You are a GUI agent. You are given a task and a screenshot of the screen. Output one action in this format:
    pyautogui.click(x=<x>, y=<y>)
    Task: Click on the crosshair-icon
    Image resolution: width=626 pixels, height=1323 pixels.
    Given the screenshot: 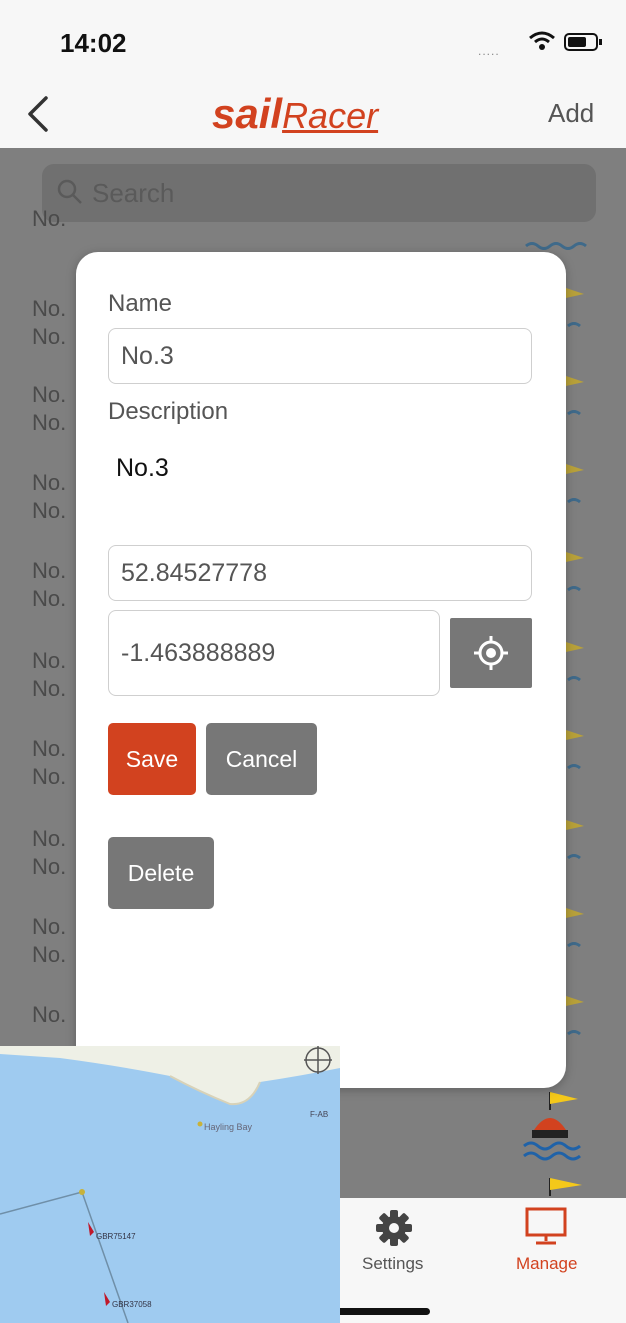 What is the action you would take?
    pyautogui.click(x=491, y=653)
    